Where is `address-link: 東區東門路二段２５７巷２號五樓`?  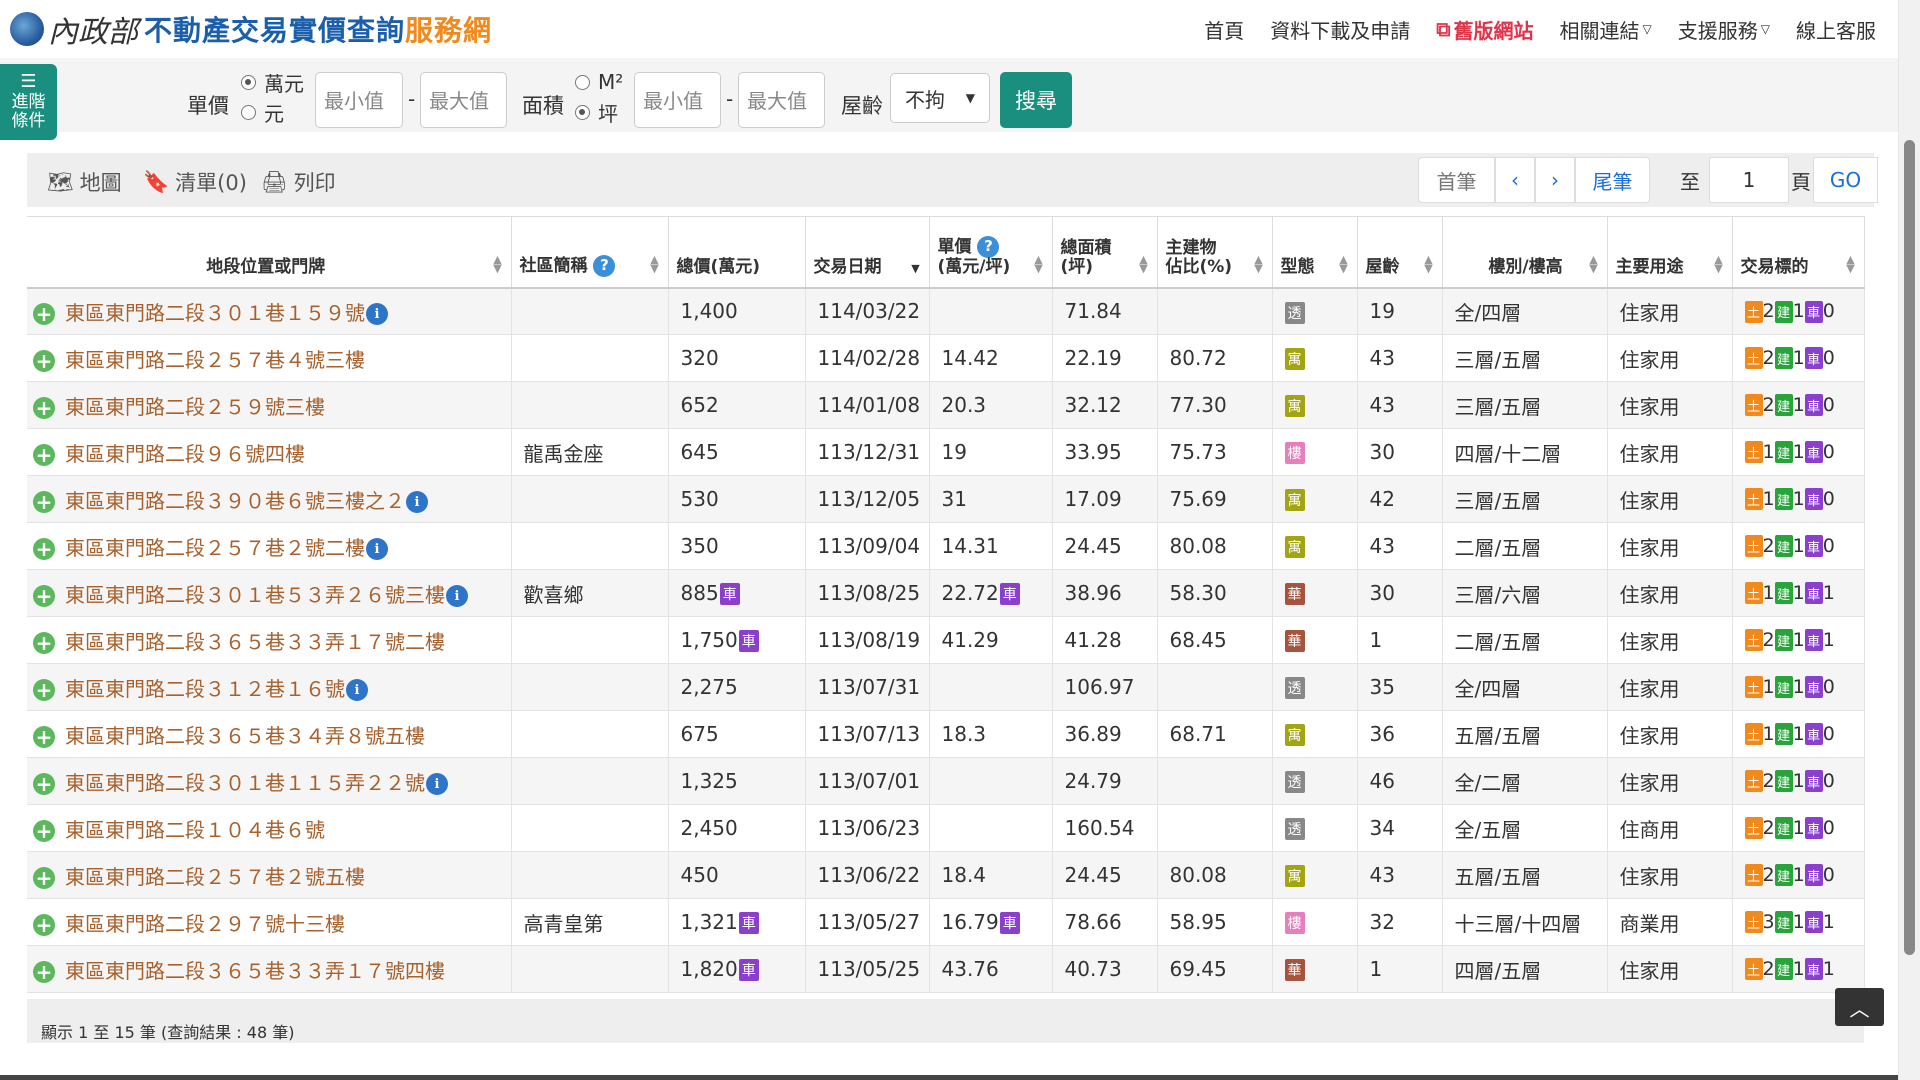 address-link: 東區東門路二段２５７巷２號五樓 is located at coordinates (215, 877).